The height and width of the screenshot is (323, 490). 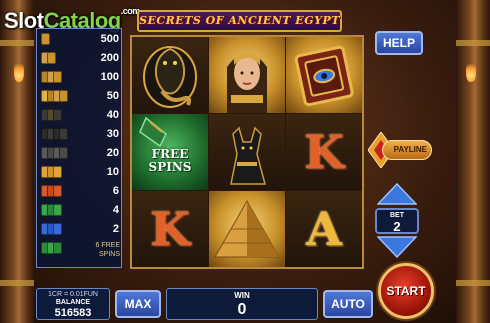 I want to click on paytable-value: 20, so click(x=112, y=153).